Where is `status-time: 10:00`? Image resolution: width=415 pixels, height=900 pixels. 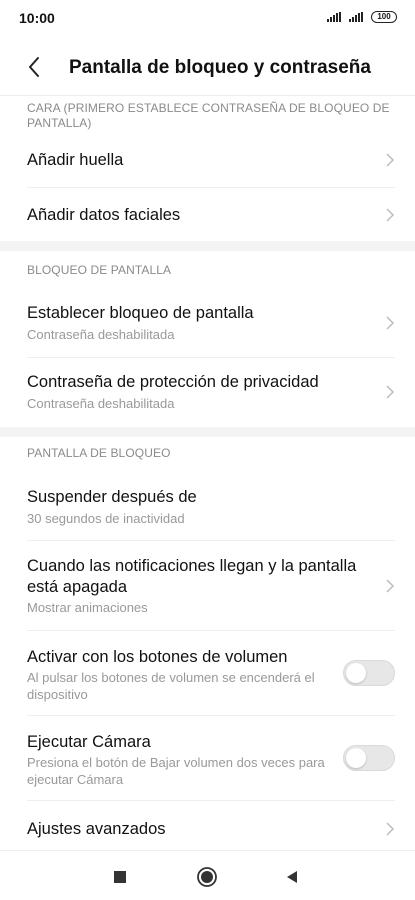 status-time: 10:00 is located at coordinates (37, 18).